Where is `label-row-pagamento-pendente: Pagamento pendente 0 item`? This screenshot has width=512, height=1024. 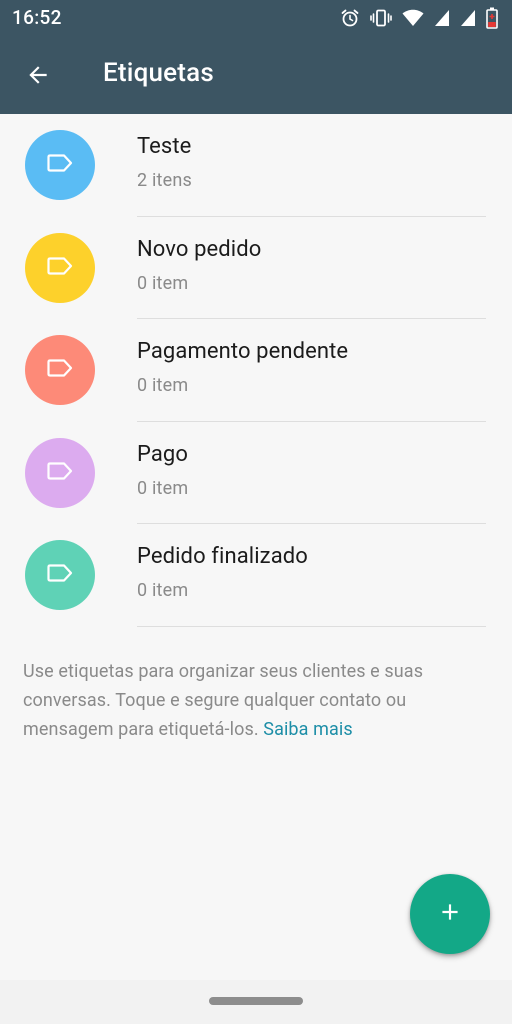
label-row-pagamento-pendente: Pagamento pendente 0 item is located at coordinates (256, 370).